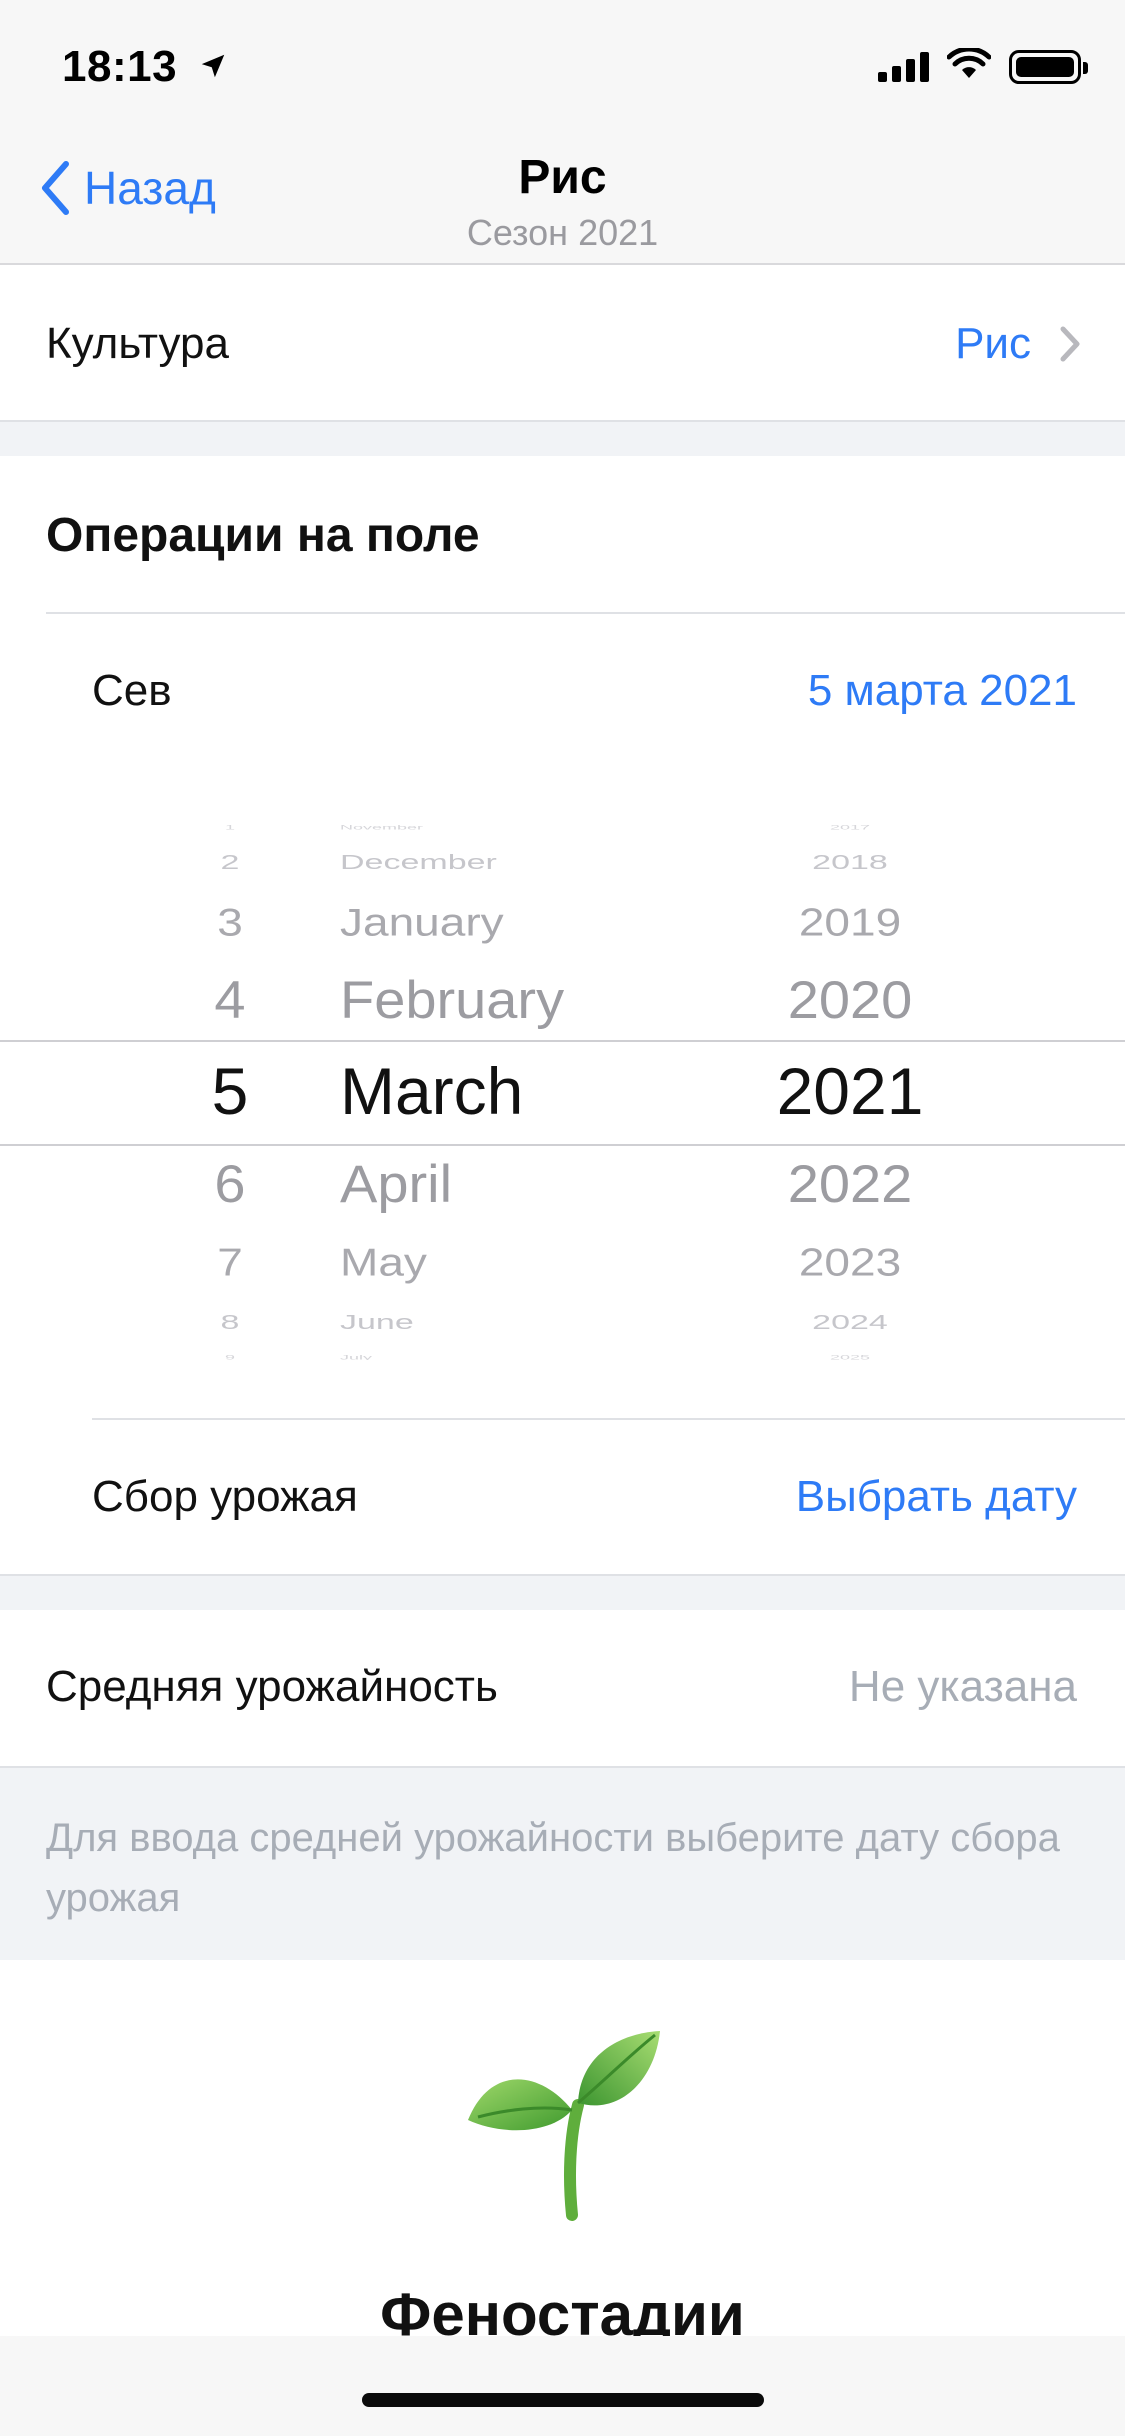 This screenshot has width=1125, height=2436. Describe the element at coordinates (377, 1321) in the screenshot. I see `picker-month-option: June` at that location.